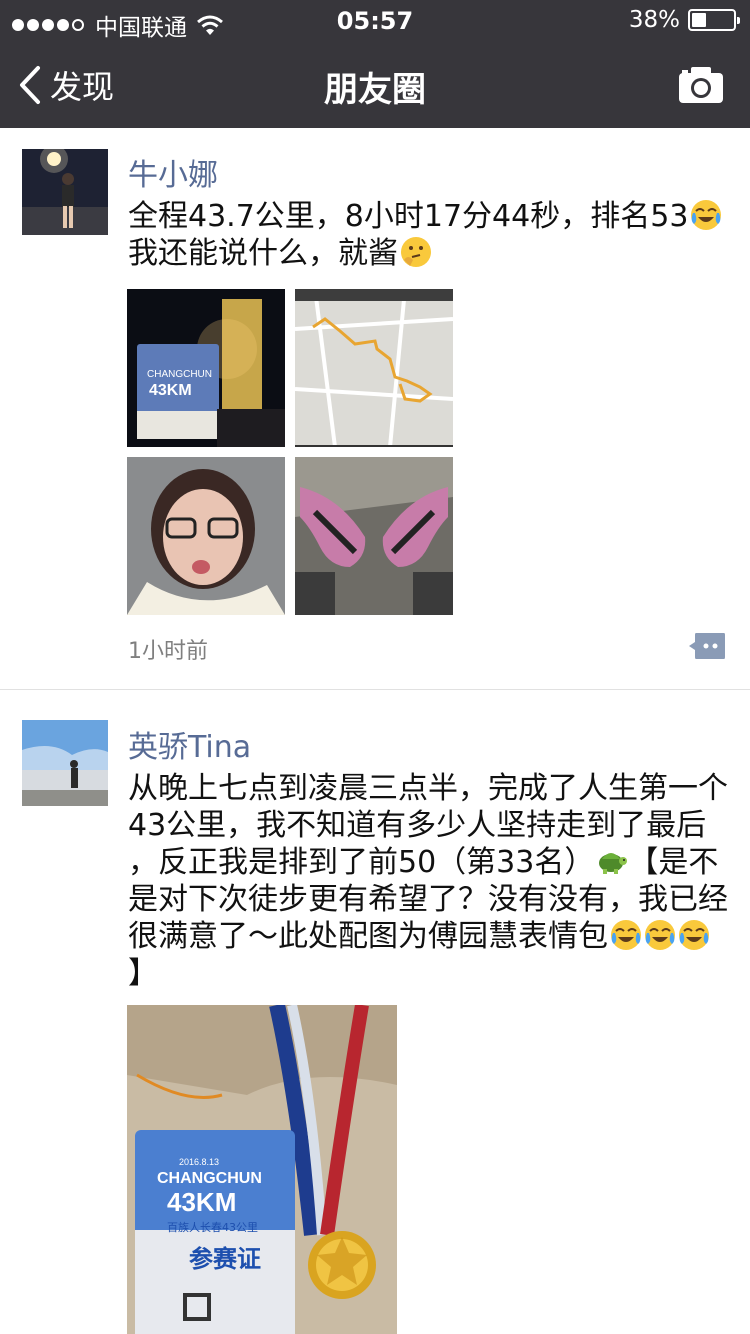 Image resolution: width=750 pixels, height=1334 pixels. I want to click on post-text-line: 从晚上七点到凌晨三点半，完成了人生第一个, so click(428, 788).